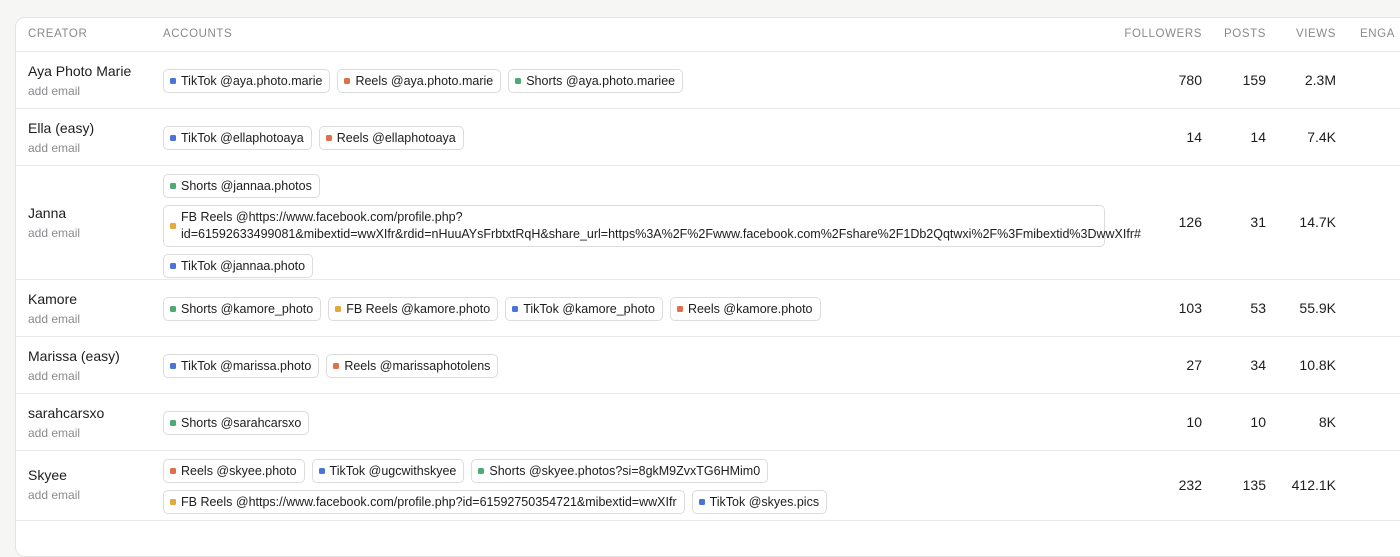 This screenshot has width=1400, height=557. What do you see at coordinates (601, 81) in the screenshot?
I see `account-label: Shorts @aya.photo.mariee` at bounding box center [601, 81].